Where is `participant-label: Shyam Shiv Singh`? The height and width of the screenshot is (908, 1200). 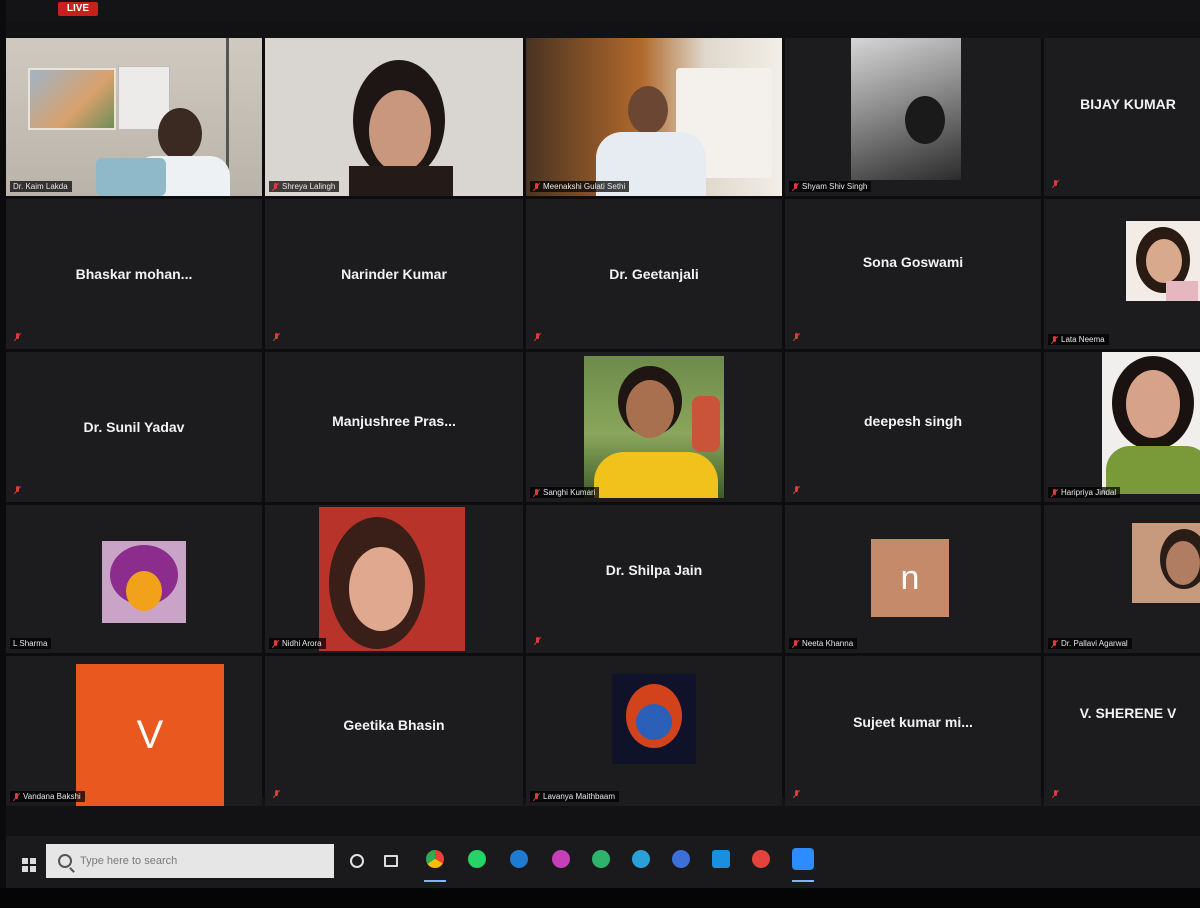 participant-label: Shyam Shiv Singh is located at coordinates (830, 186).